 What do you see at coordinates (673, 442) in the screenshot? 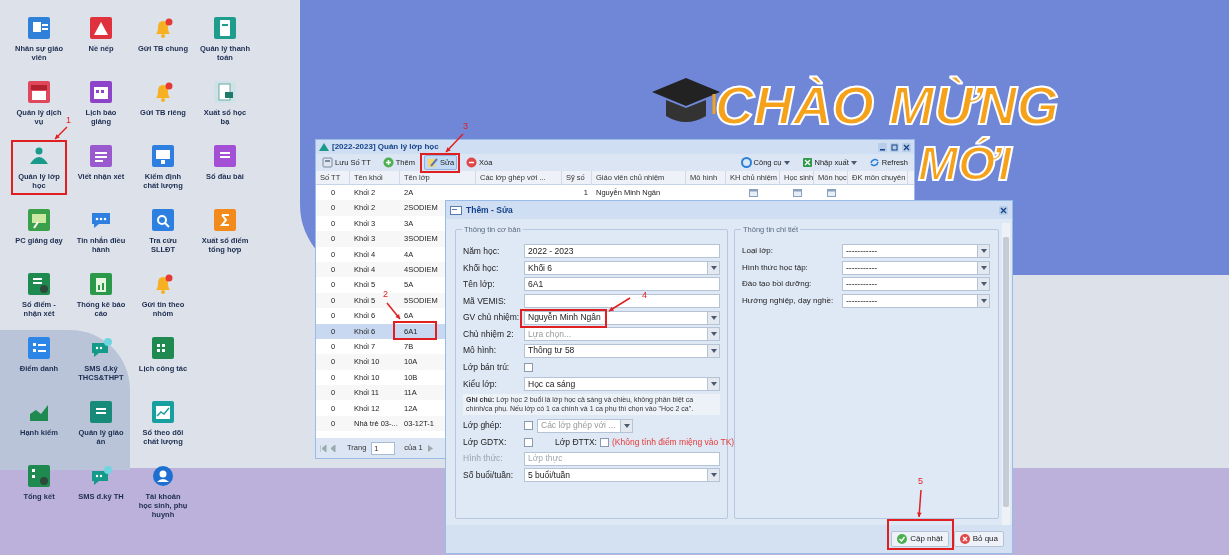
I see `warning-text: (Không tính điểm miệng vào TK)` at bounding box center [673, 442].